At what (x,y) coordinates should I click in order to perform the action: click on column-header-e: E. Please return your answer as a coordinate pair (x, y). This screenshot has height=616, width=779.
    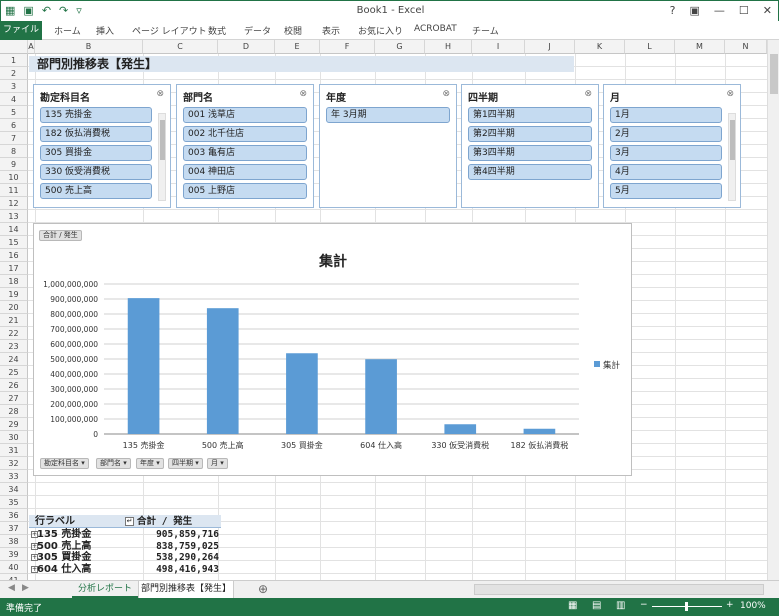
    Looking at the image, I should click on (297, 47).